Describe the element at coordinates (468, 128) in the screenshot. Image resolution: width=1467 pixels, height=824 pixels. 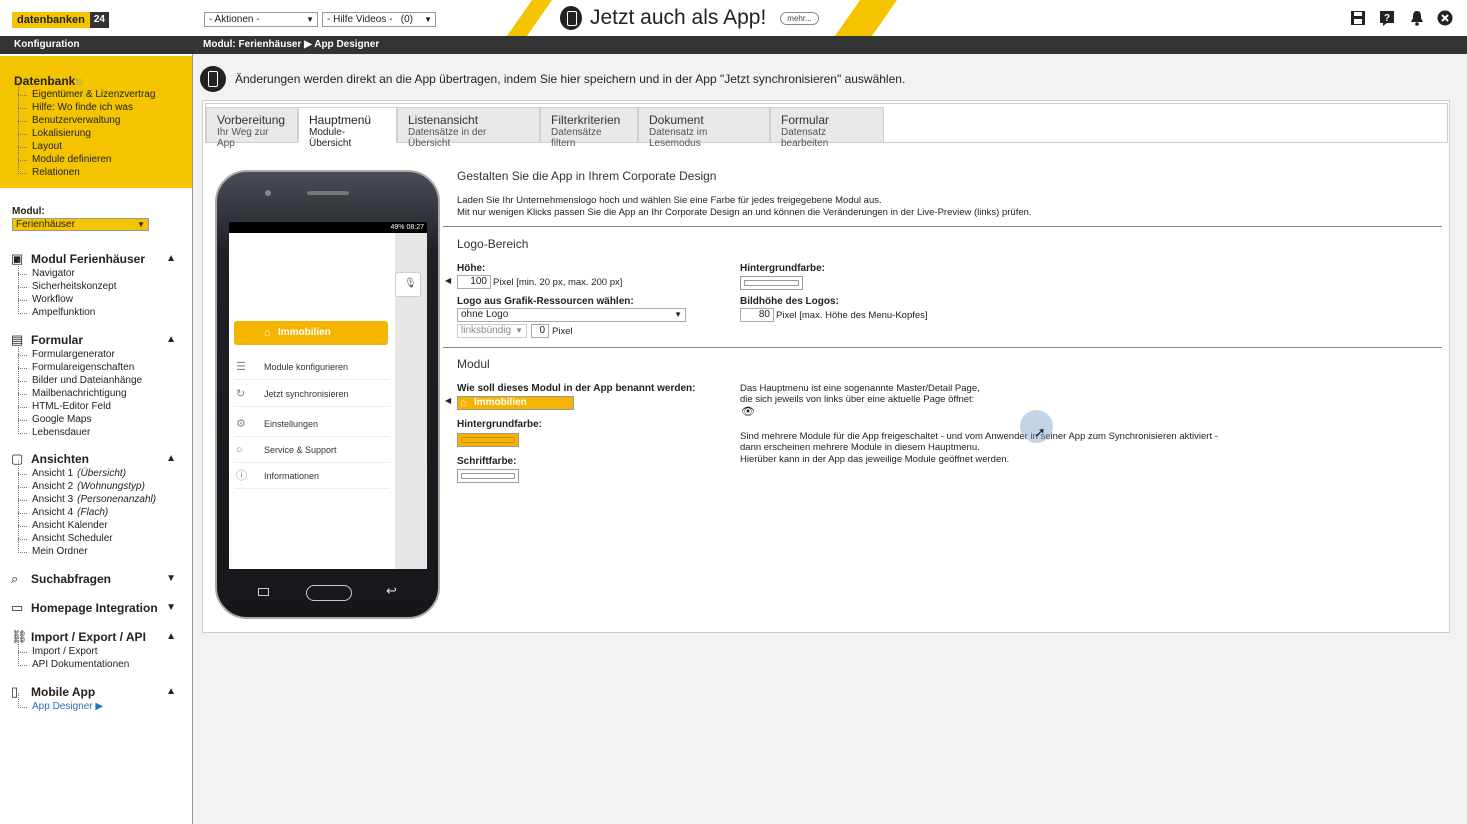
I see `tab-listenansicht: Listenansicht Datensätze in der Übersicht` at that location.